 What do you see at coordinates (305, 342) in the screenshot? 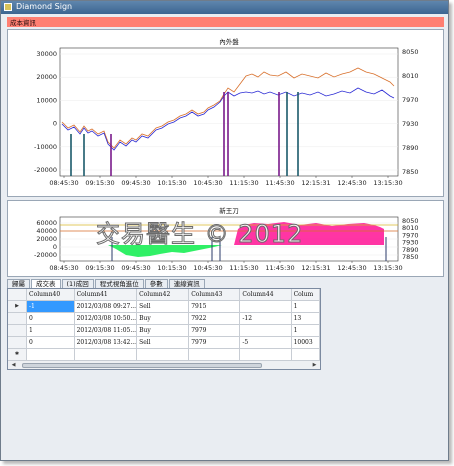
I see `table-cell: 10003` at bounding box center [305, 342].